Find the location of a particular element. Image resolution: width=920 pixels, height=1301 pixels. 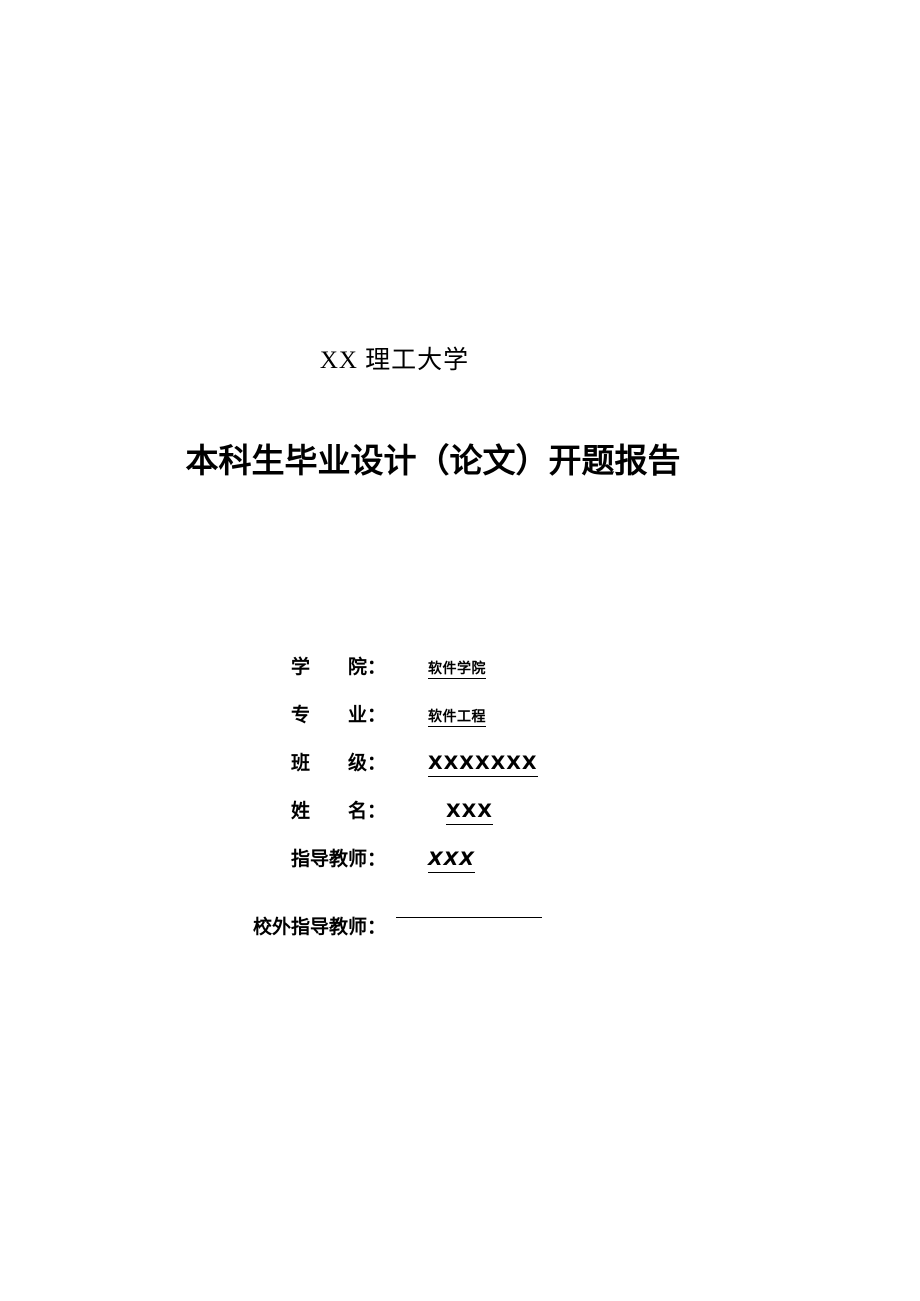

form-row-name: 姓 名： XXX is located at coordinates (462, 826).